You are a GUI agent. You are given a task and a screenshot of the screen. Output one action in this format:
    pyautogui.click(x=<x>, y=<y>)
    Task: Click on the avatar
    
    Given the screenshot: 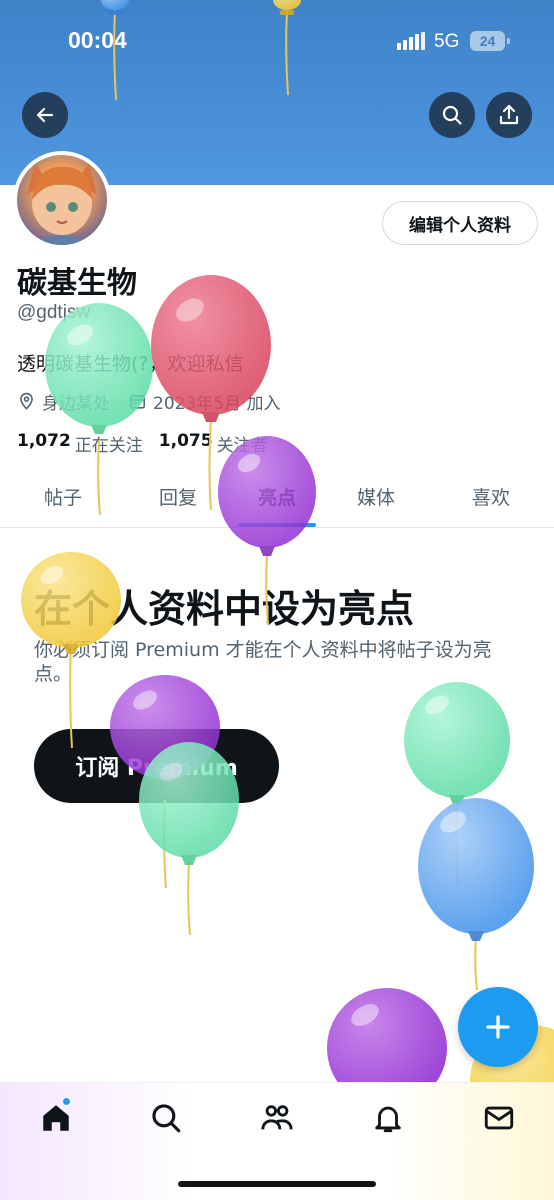 What is the action you would take?
    pyautogui.click(x=62, y=200)
    